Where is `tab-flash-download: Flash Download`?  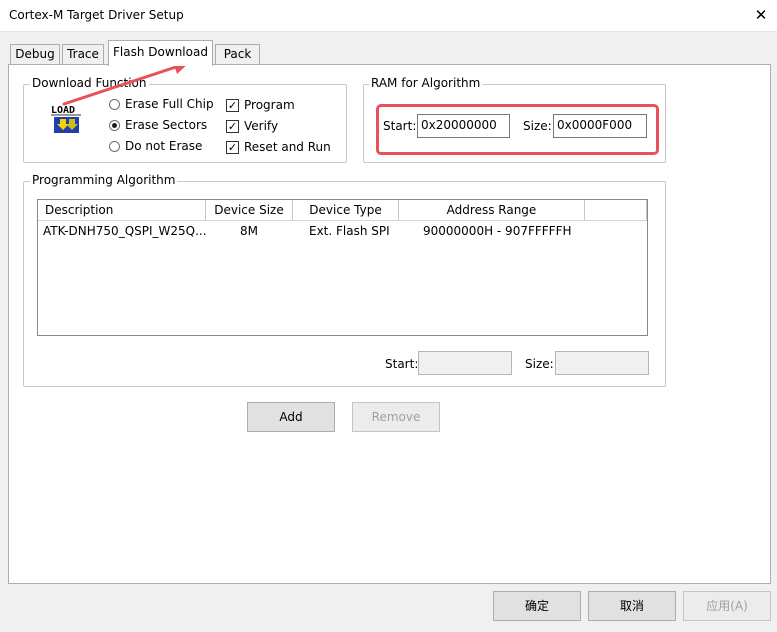
tab-flash-download: Flash Download is located at coordinates (160, 53).